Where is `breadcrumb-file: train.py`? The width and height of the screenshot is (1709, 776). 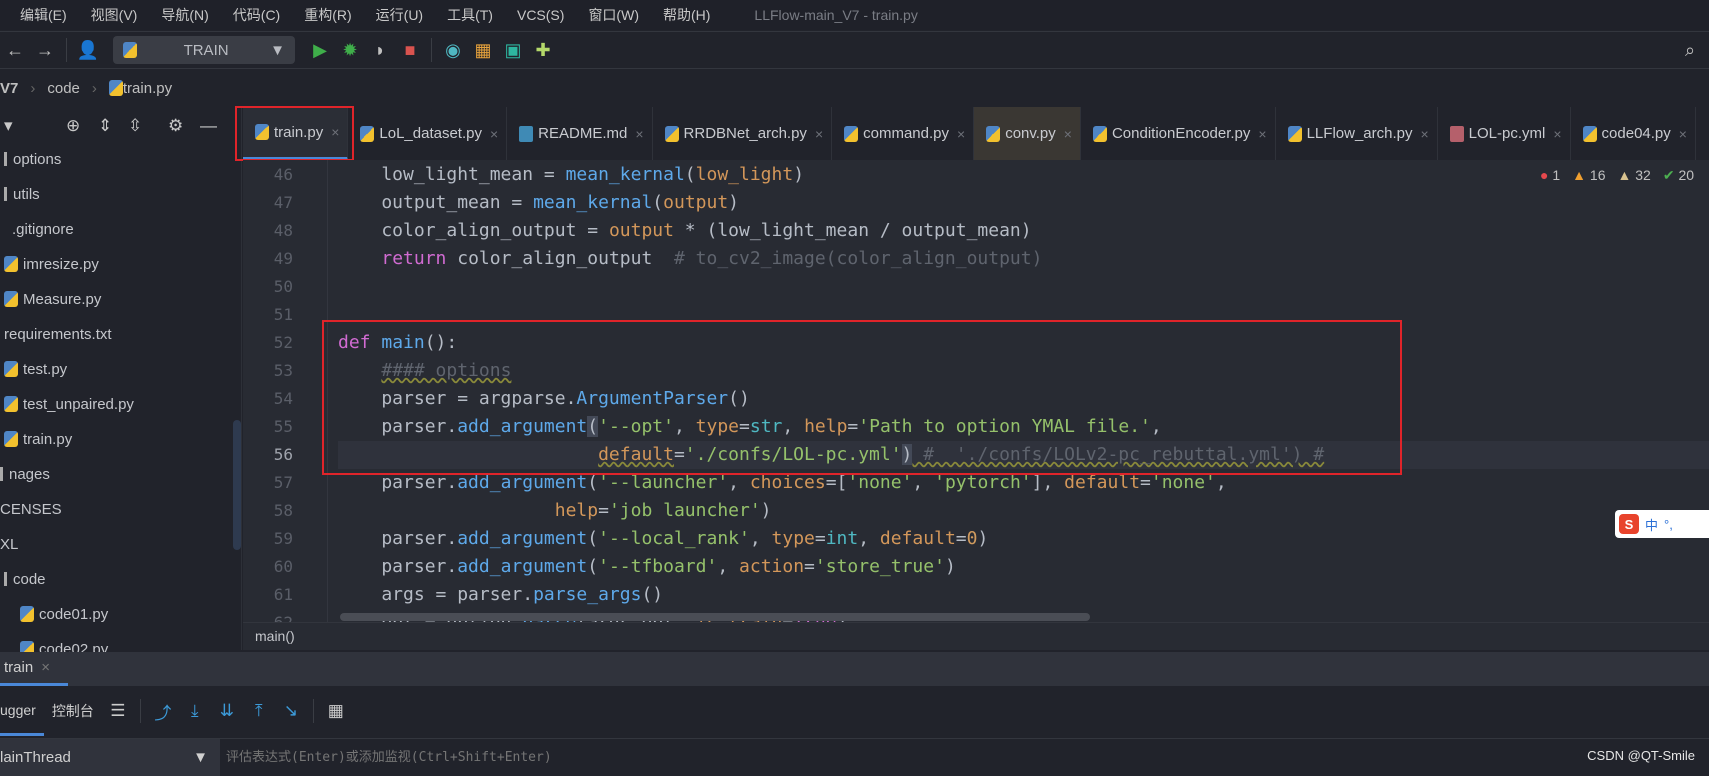 breadcrumb-file: train.py is located at coordinates (147, 88).